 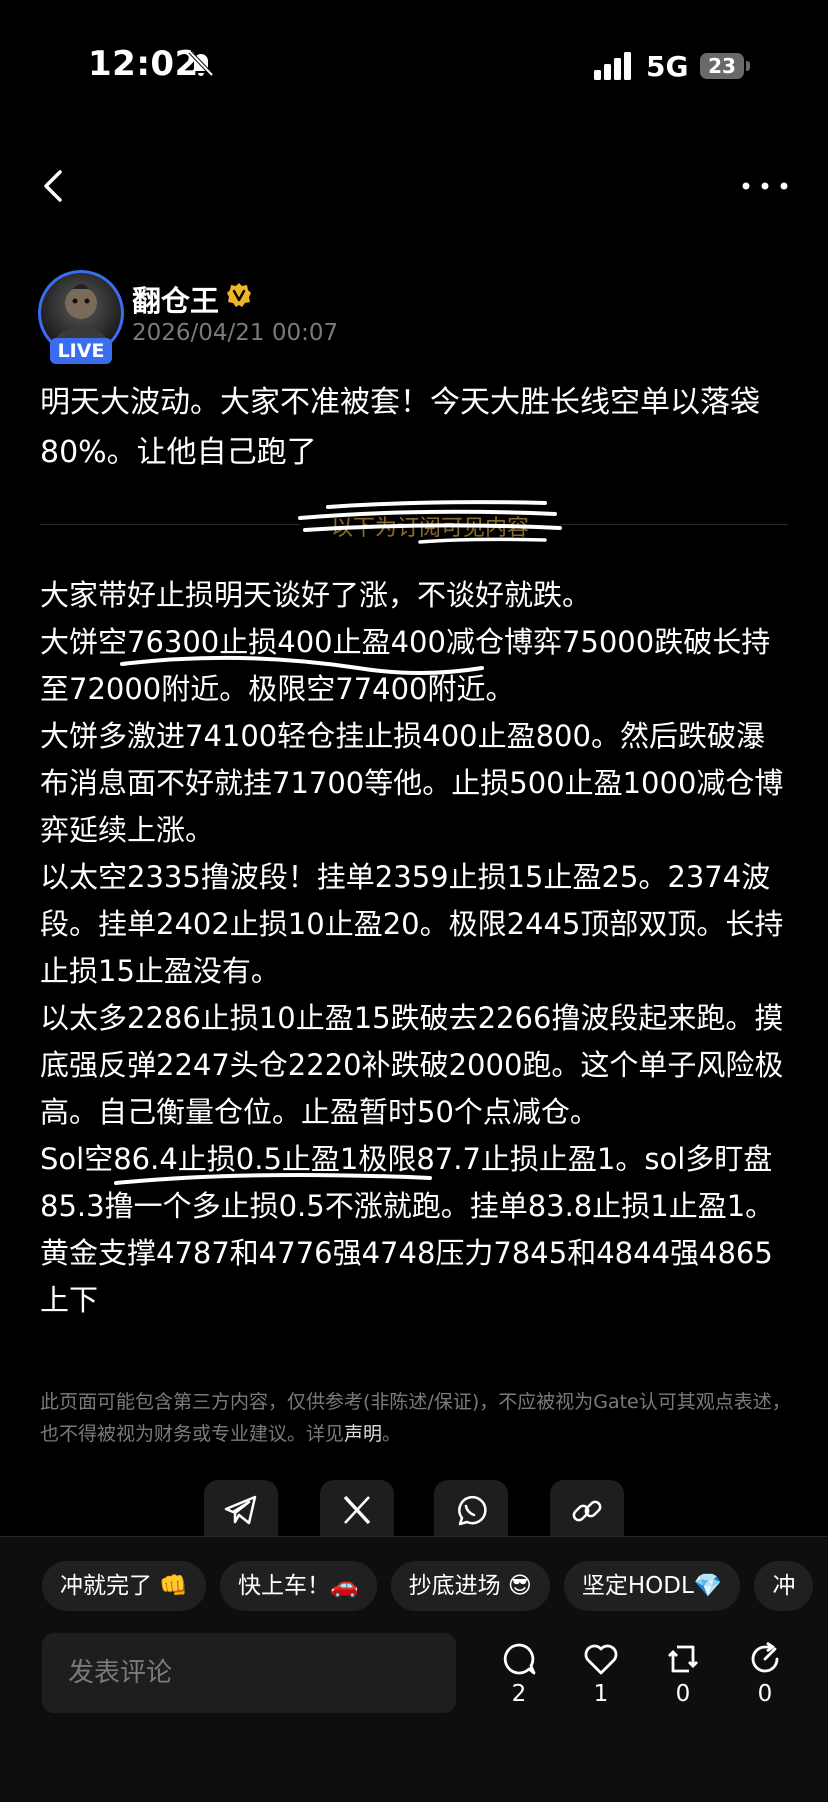 What do you see at coordinates (519, 1659) in the screenshot?
I see `comment-icon` at bounding box center [519, 1659].